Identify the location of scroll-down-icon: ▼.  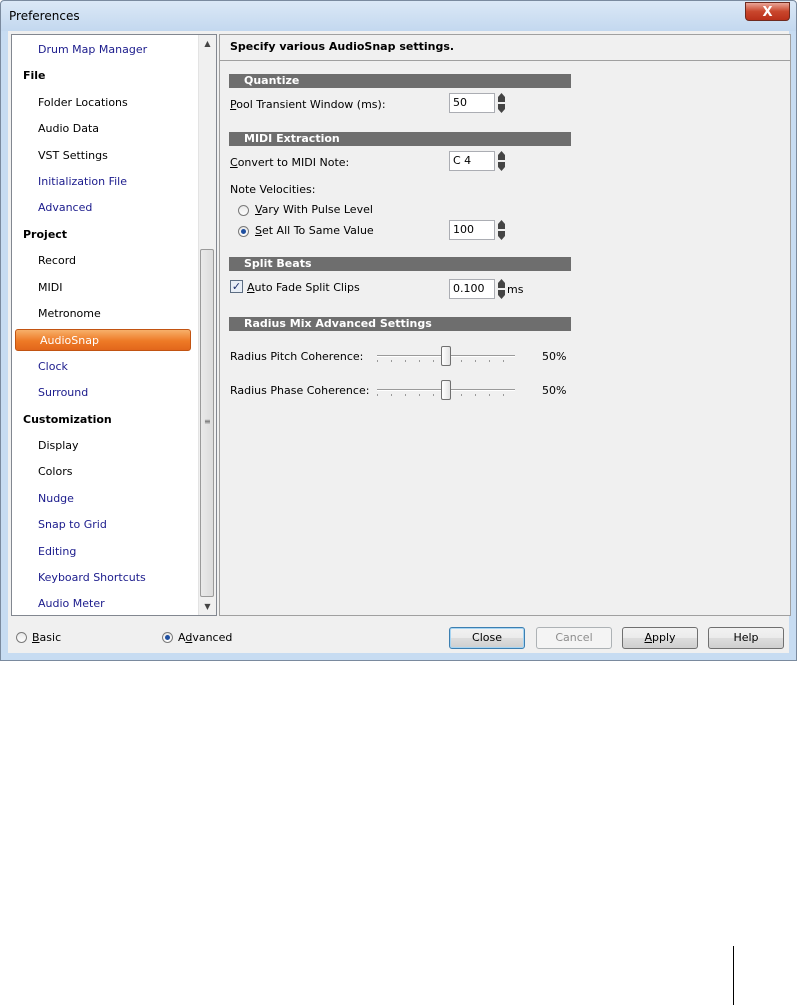
(207, 606).